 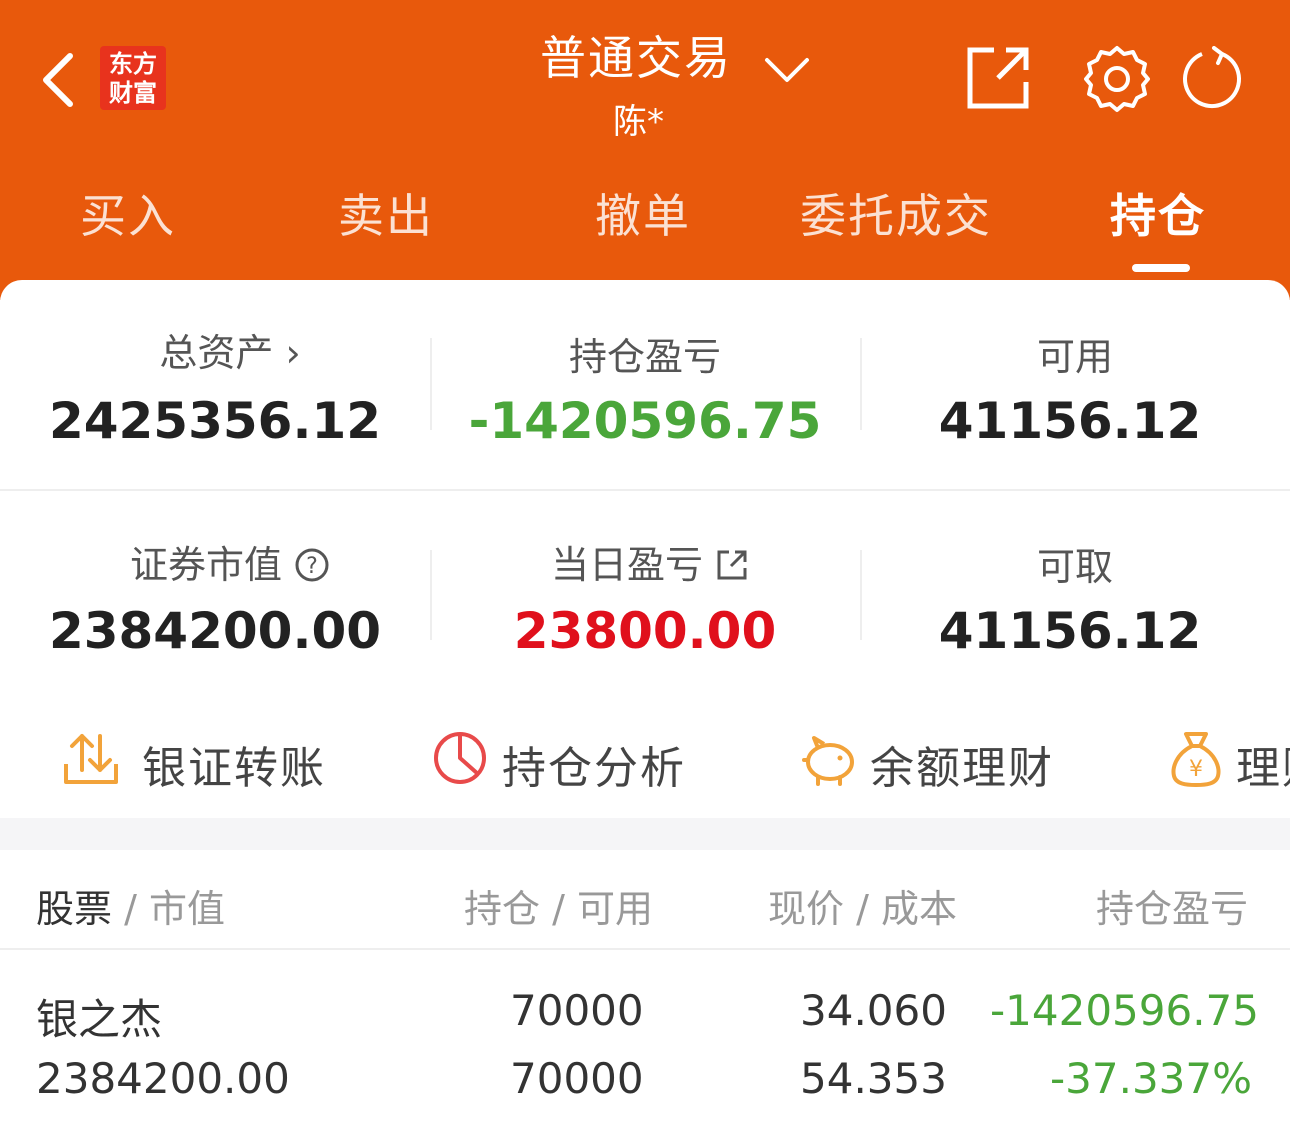 I want to click on column-header-stock: 股票 / 市值, so click(x=130, y=905).